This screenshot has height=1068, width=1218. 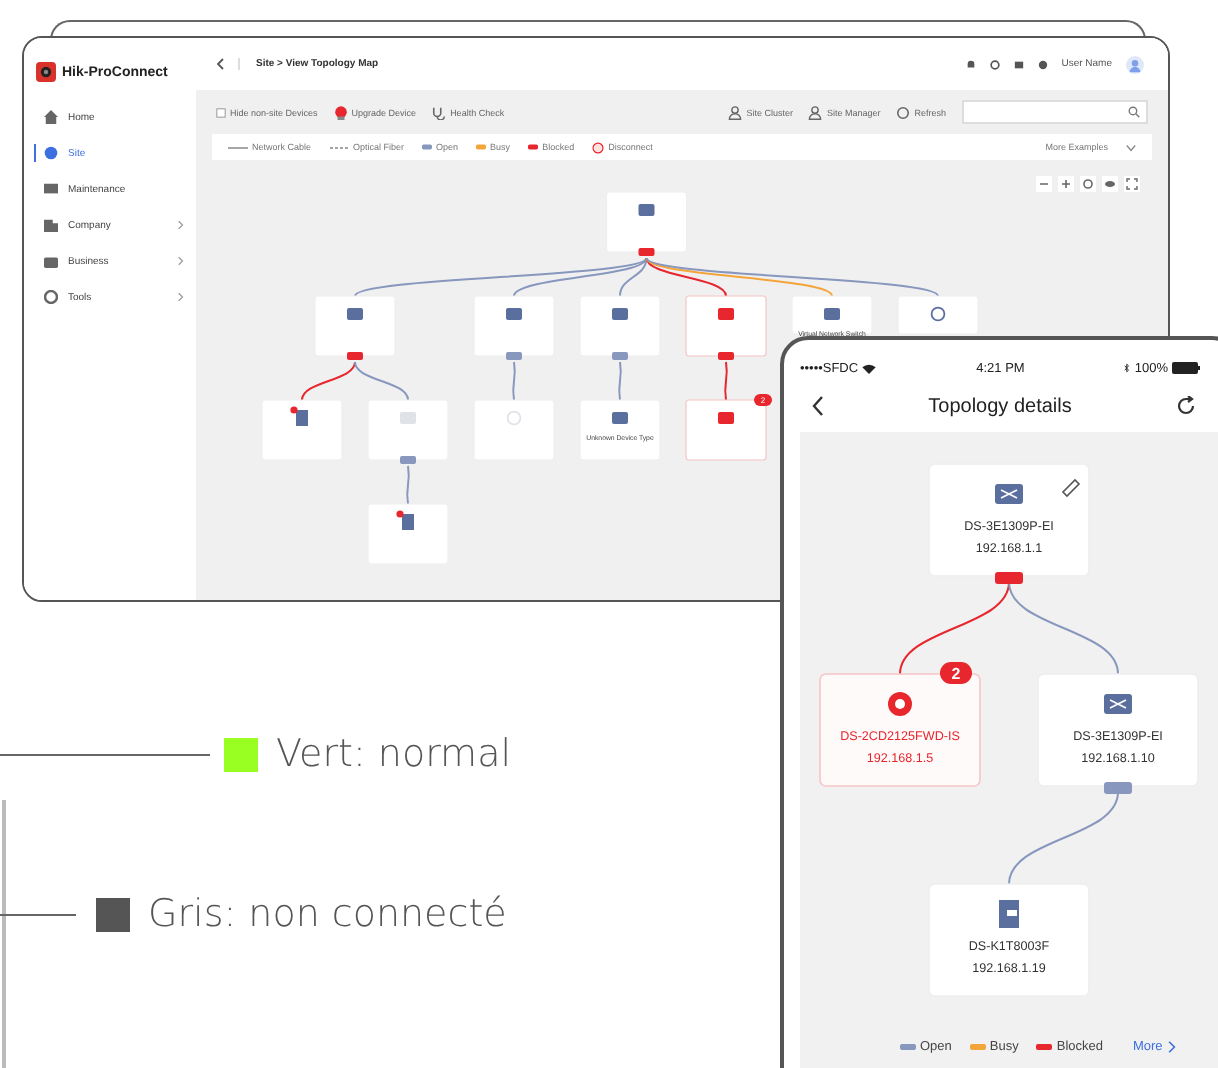 What do you see at coordinates (439, 112) in the screenshot?
I see `stethoscope-icon` at bounding box center [439, 112].